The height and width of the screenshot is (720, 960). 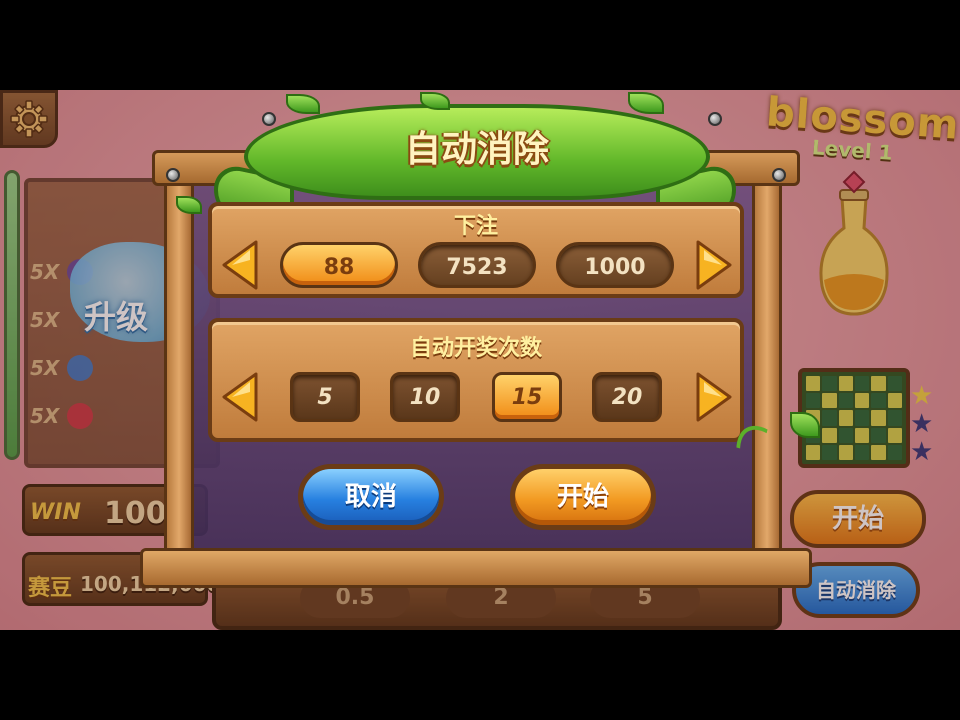 What do you see at coordinates (475, 226) in the screenshot?
I see `bet-section-title: 下注` at bounding box center [475, 226].